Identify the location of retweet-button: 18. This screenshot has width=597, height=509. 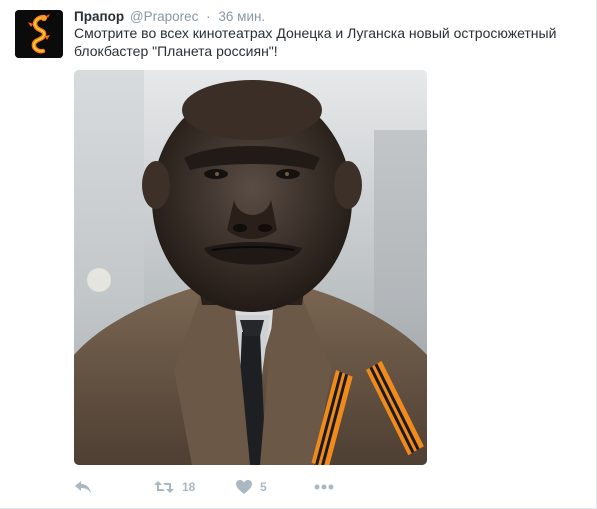
(174, 487).